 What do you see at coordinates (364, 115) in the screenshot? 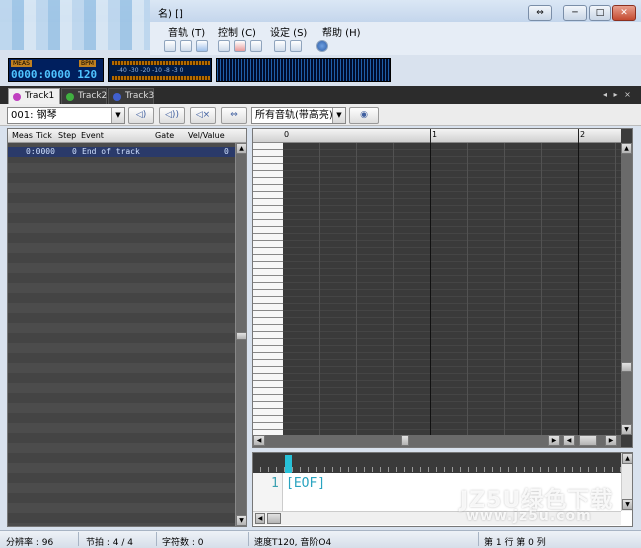
I see `eye-icon: ◉` at bounding box center [364, 115].